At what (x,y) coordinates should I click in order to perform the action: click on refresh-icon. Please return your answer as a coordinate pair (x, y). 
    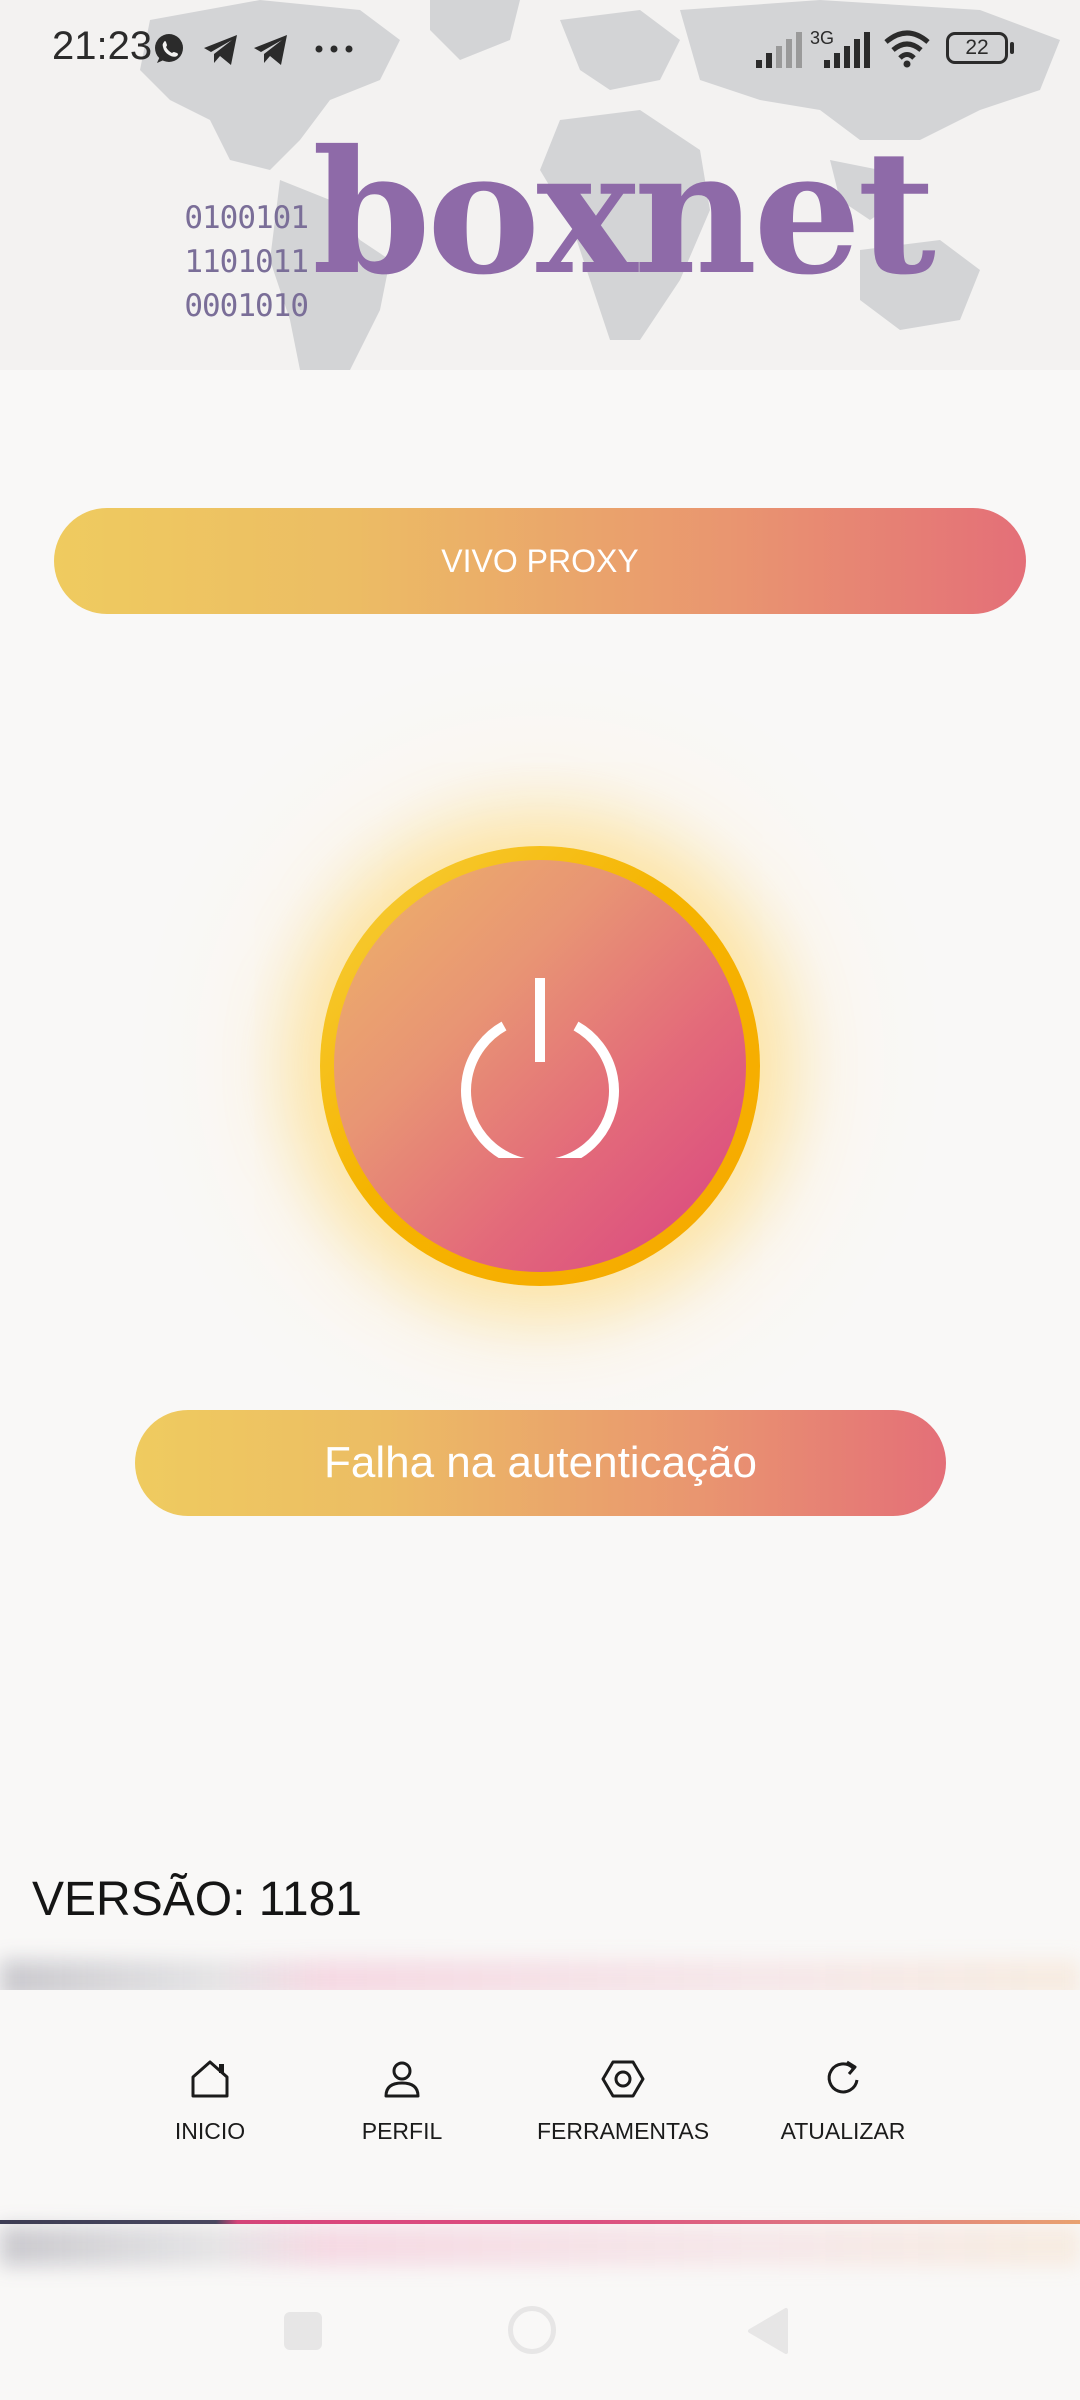
    Looking at the image, I should click on (843, 2077).